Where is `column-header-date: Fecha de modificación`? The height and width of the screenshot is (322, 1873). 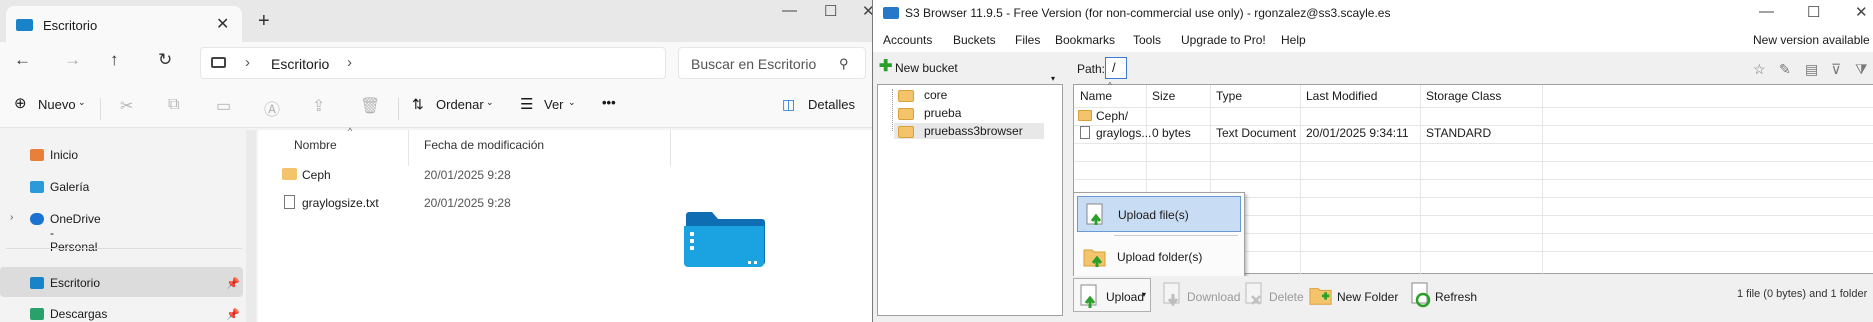
column-header-date: Fecha de modificación is located at coordinates (484, 145).